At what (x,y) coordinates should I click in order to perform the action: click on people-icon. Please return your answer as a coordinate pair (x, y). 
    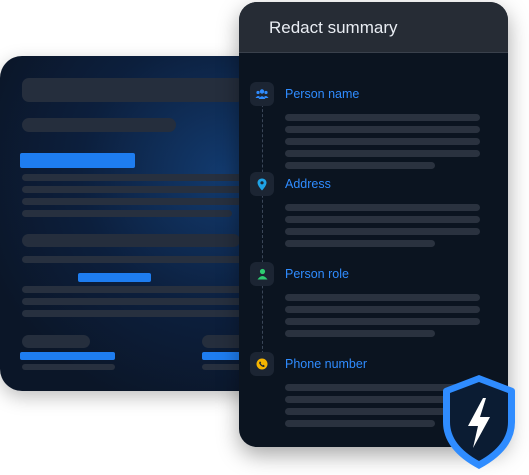
    Looking at the image, I should click on (262, 94).